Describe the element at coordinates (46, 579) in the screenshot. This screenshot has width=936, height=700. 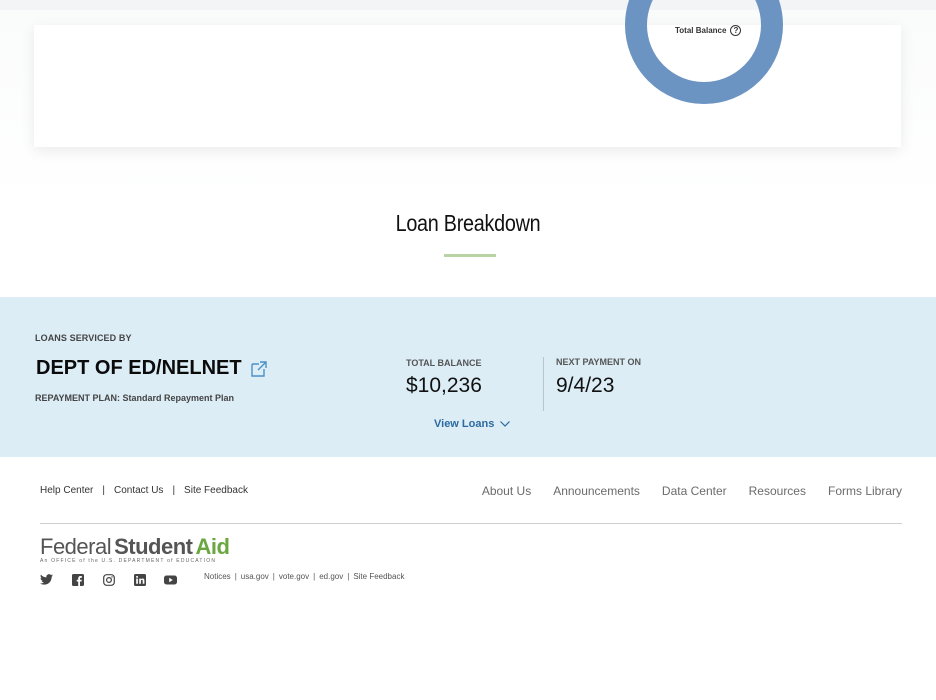
I see `twitter-icon` at that location.